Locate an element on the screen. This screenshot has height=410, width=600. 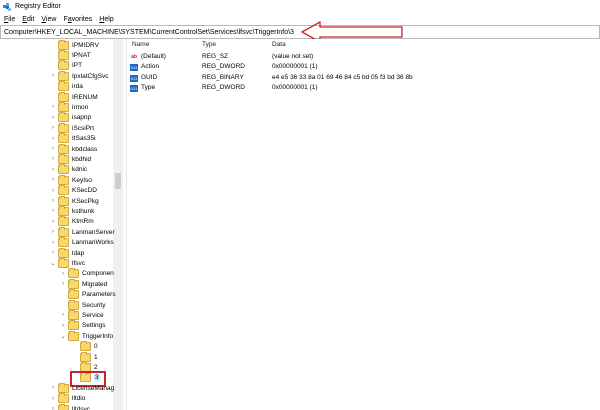
tree-item: 2 is located at coordinates (85, 366).